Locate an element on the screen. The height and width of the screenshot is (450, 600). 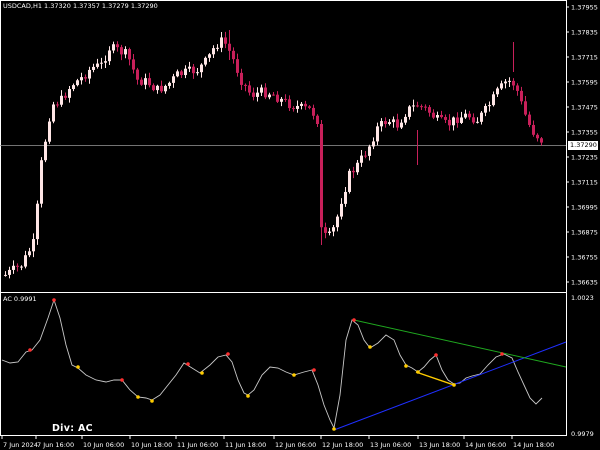
price-label: 1.37595 is located at coordinates (584, 83).